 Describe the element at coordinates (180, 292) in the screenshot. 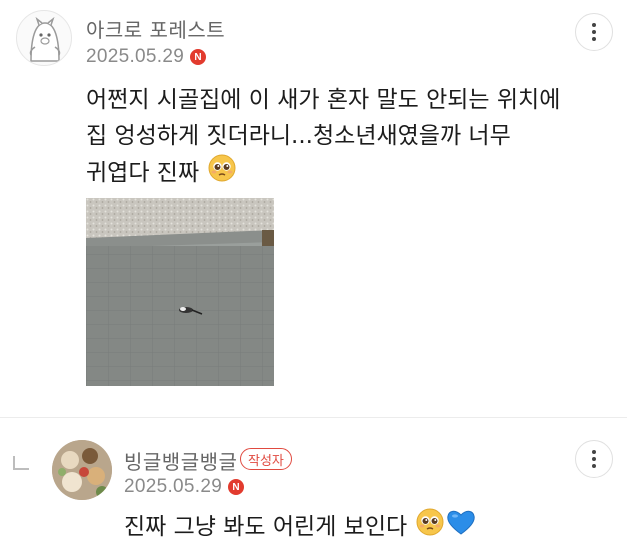

I see `attached-photo` at that location.